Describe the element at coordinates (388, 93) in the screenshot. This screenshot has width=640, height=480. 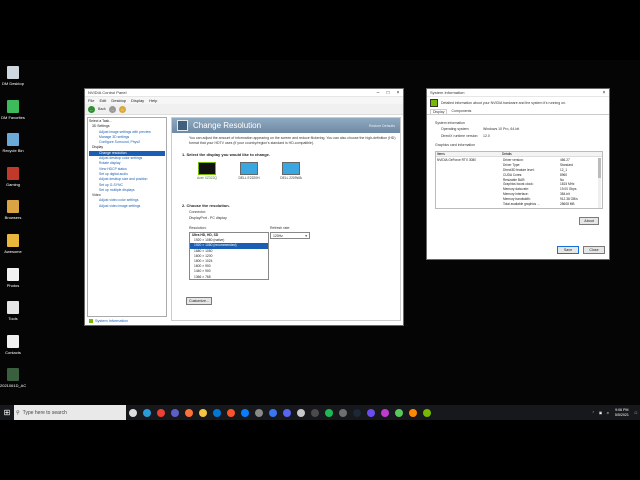
I see `maximize-button: □` at that location.